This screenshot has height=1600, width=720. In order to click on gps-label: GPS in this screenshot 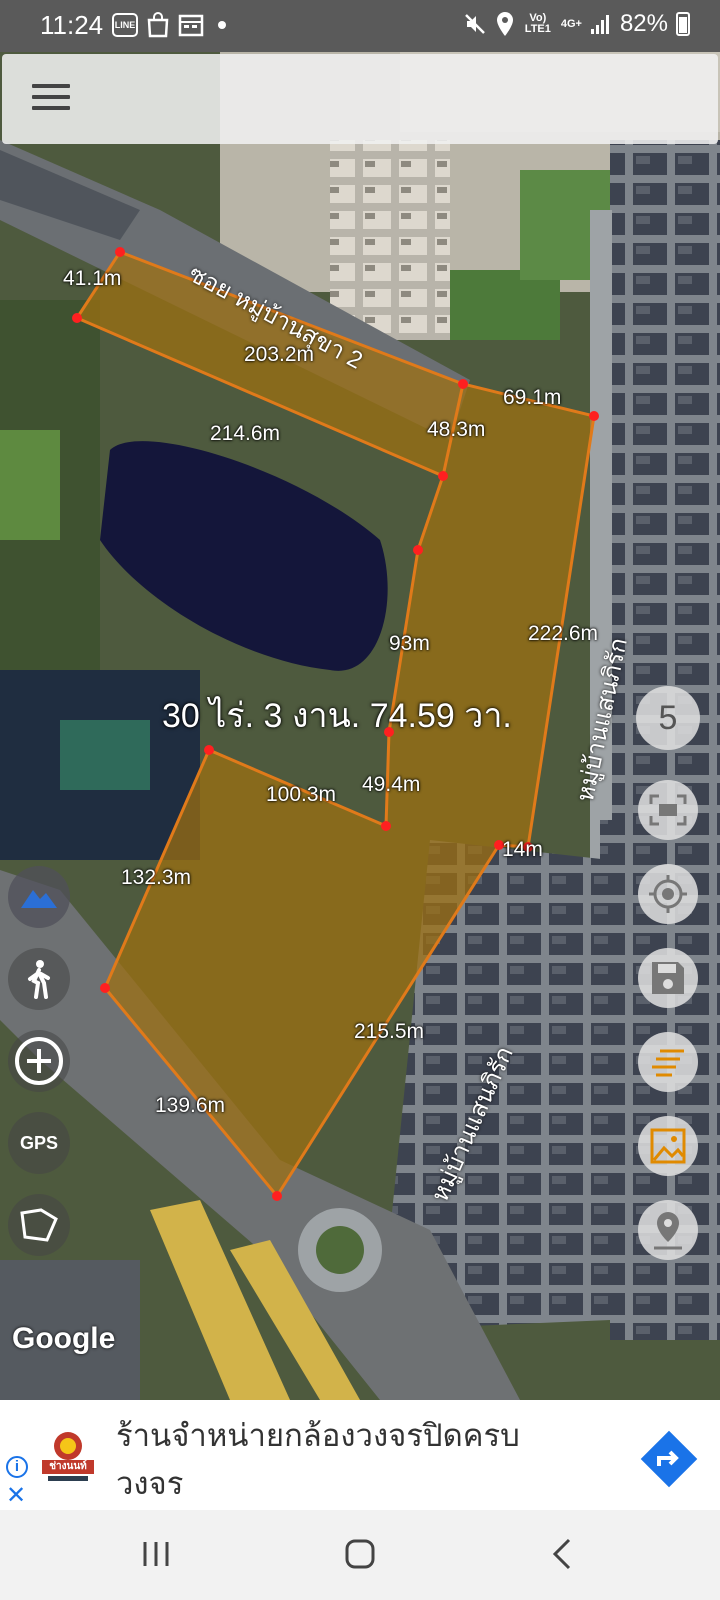, I will do `click(38, 1142)`.